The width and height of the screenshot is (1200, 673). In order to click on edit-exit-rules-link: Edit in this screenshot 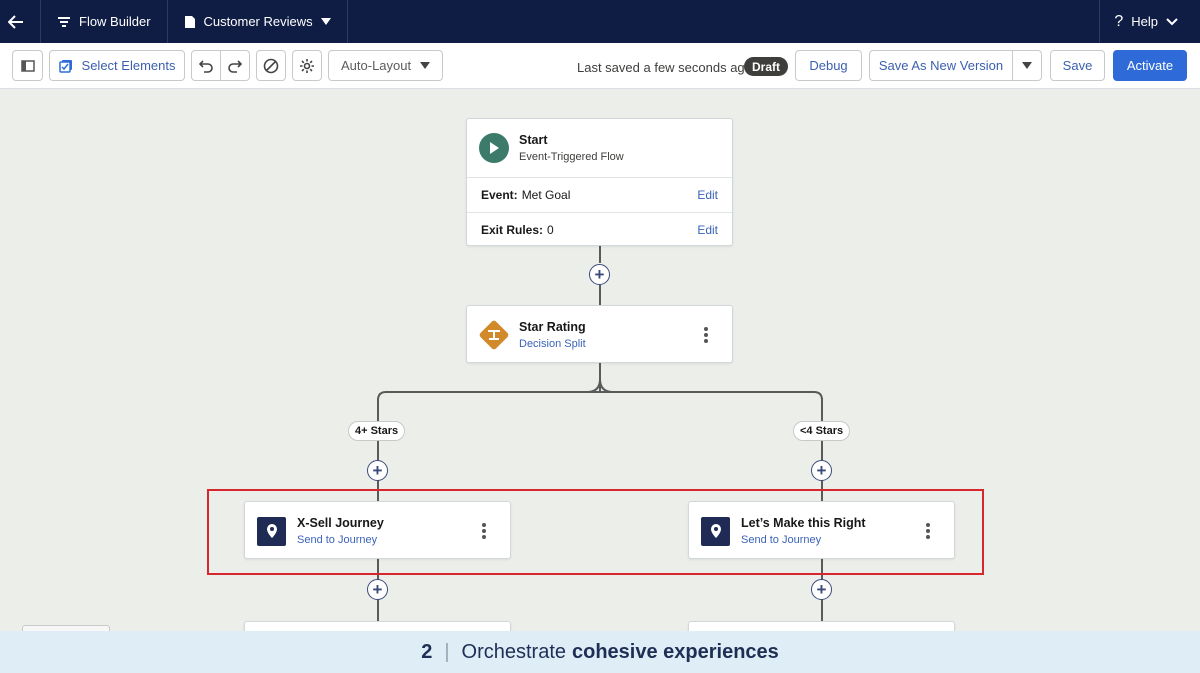, I will do `click(707, 230)`.